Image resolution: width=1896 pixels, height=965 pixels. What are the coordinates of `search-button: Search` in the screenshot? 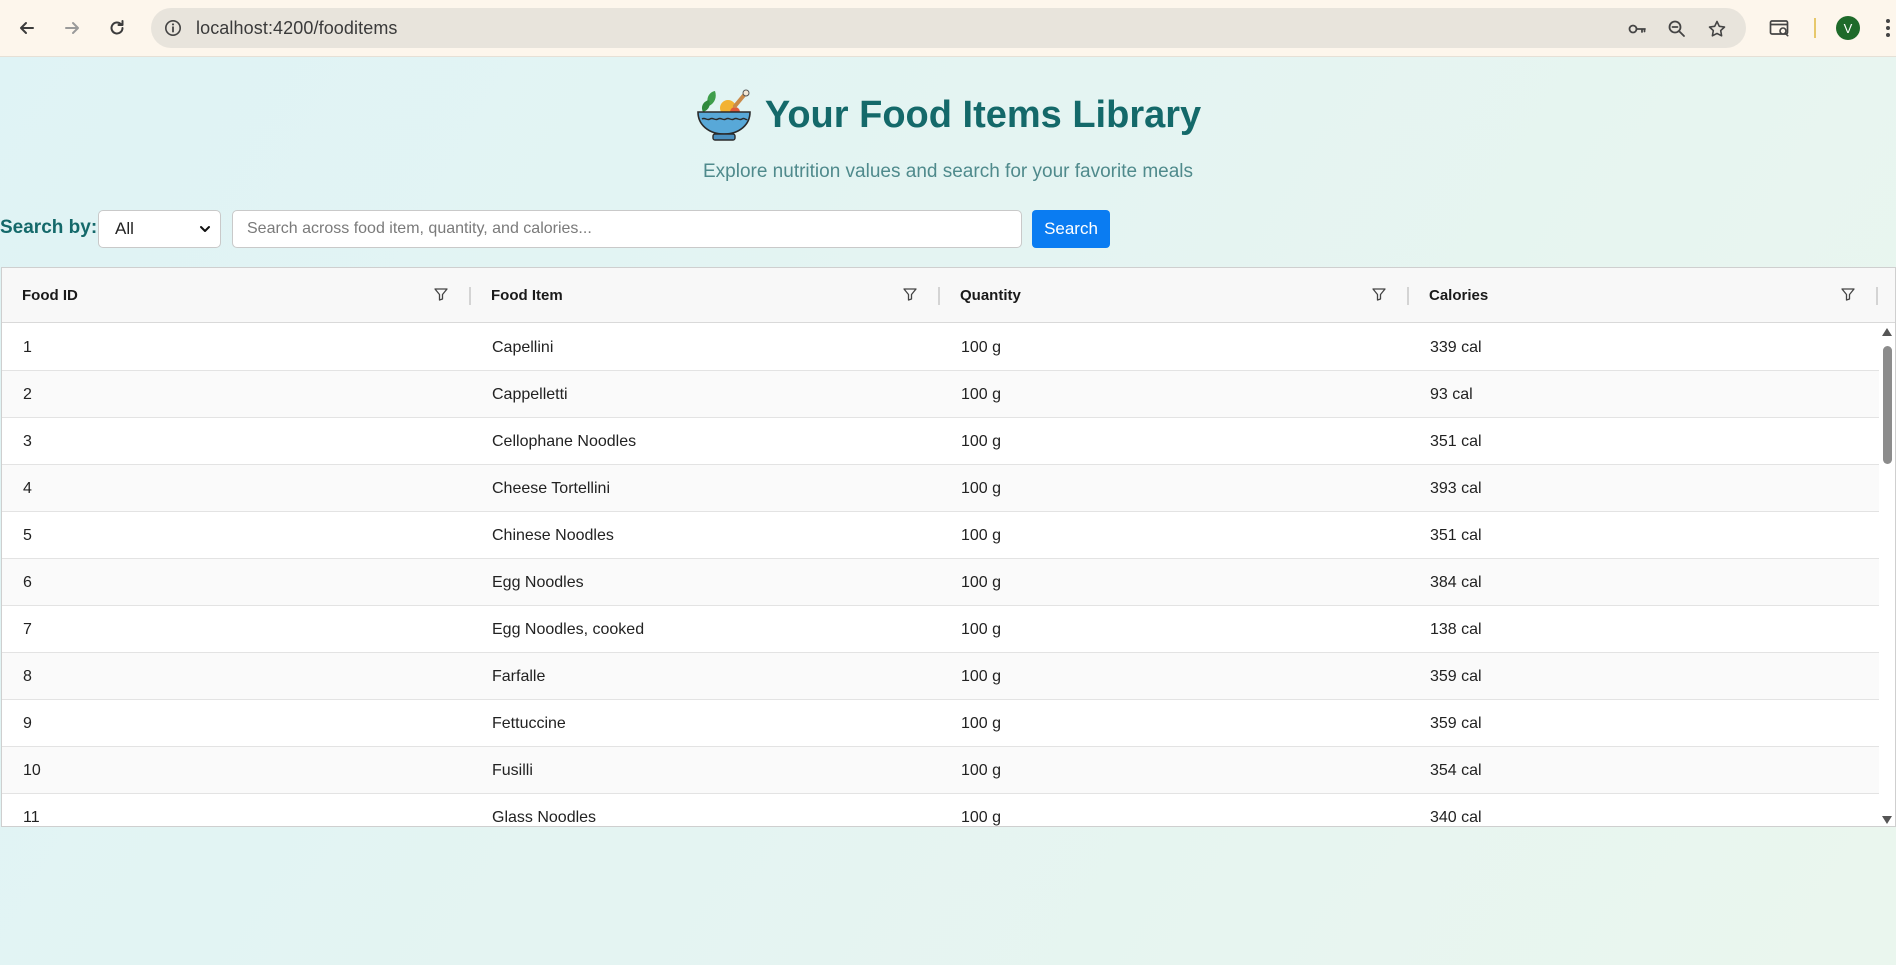 It's located at (1071, 229).